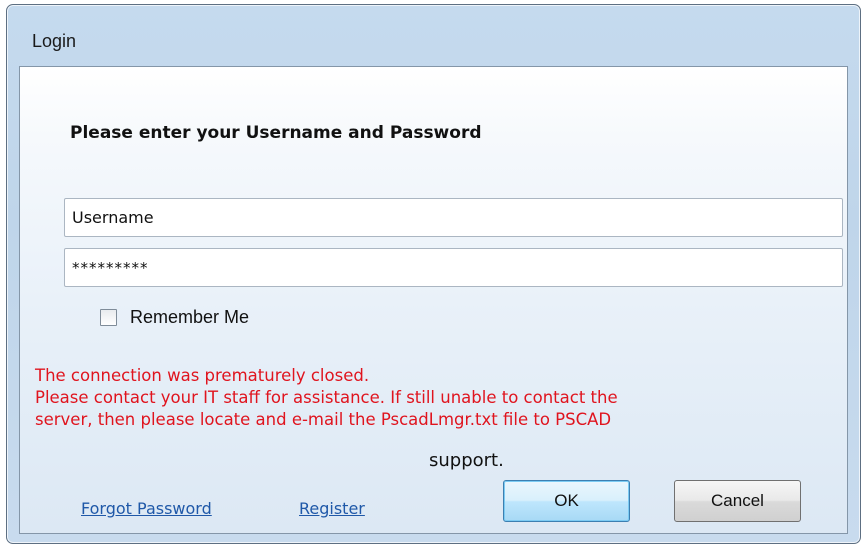 This screenshot has width=865, height=550. Describe the element at coordinates (146, 508) in the screenshot. I see `forgot-password-link: Forgot Password` at that location.